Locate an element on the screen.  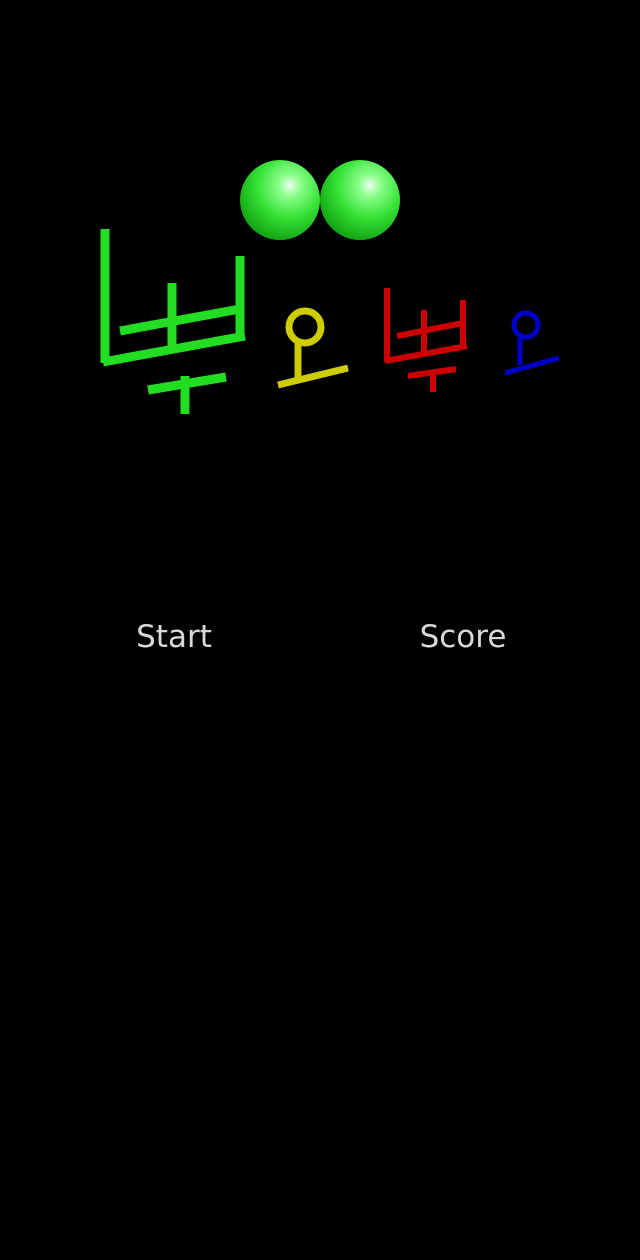
puyo-balls is located at coordinates (320, 200).